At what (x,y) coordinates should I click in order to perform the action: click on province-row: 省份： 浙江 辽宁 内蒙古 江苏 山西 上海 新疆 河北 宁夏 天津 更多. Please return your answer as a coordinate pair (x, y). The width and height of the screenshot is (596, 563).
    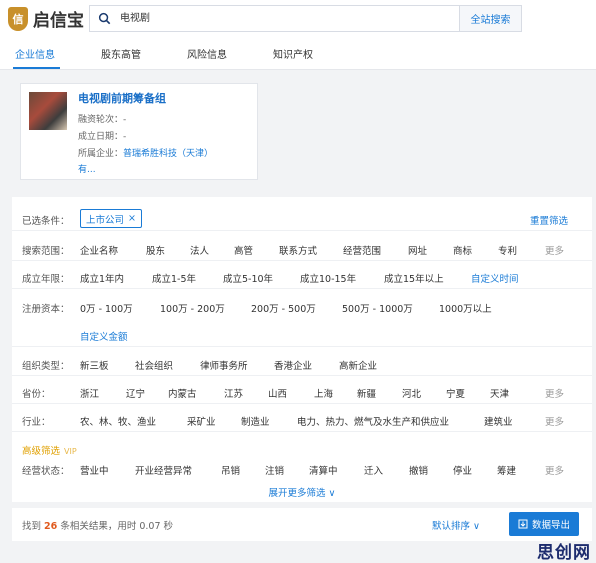
    Looking at the image, I should click on (302, 392).